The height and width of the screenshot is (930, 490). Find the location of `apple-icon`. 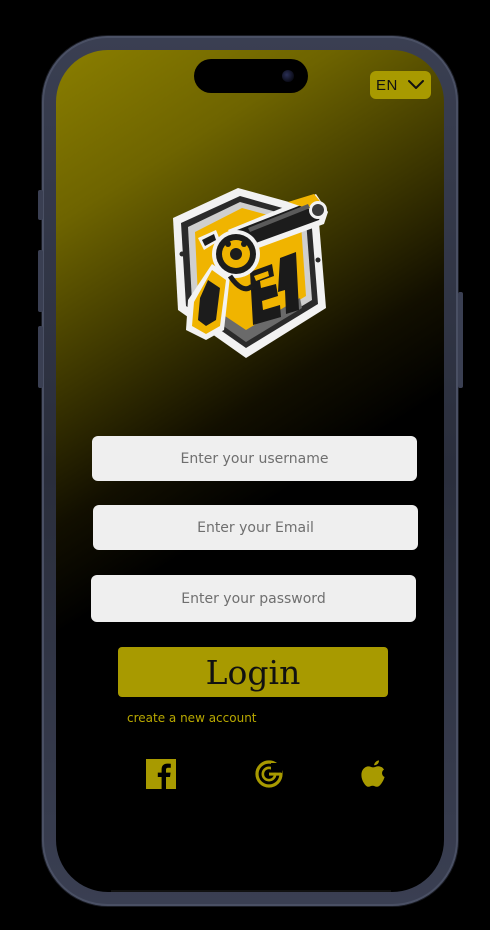

apple-icon is located at coordinates (373, 773).